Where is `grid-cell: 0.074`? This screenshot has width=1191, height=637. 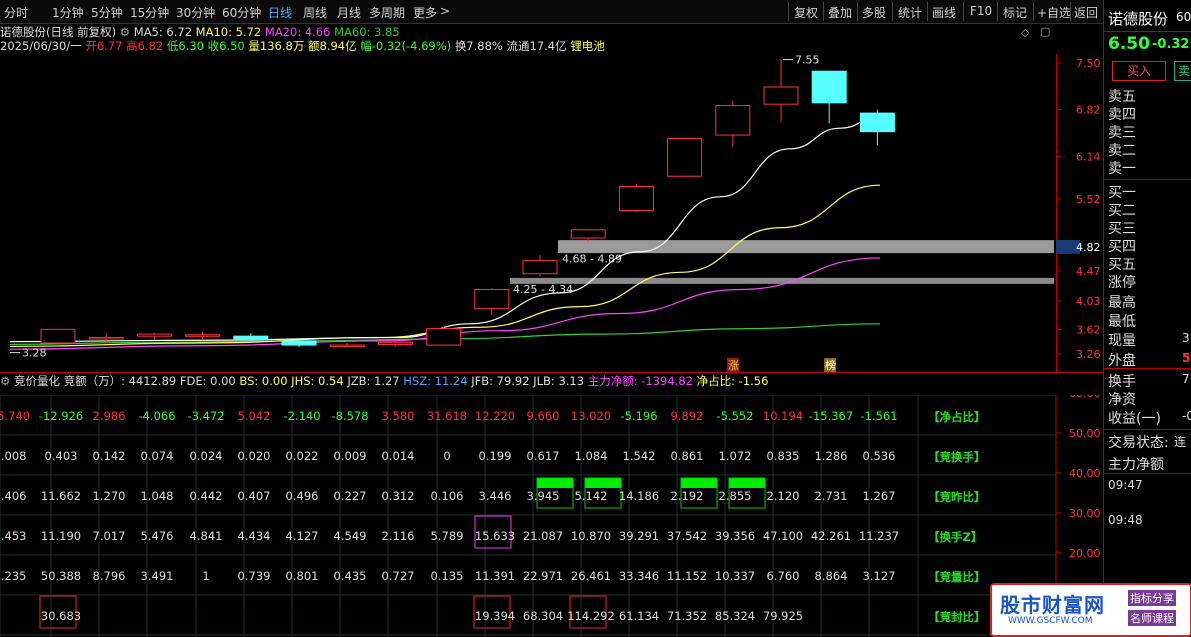
grid-cell: 0.074 is located at coordinates (157, 456).